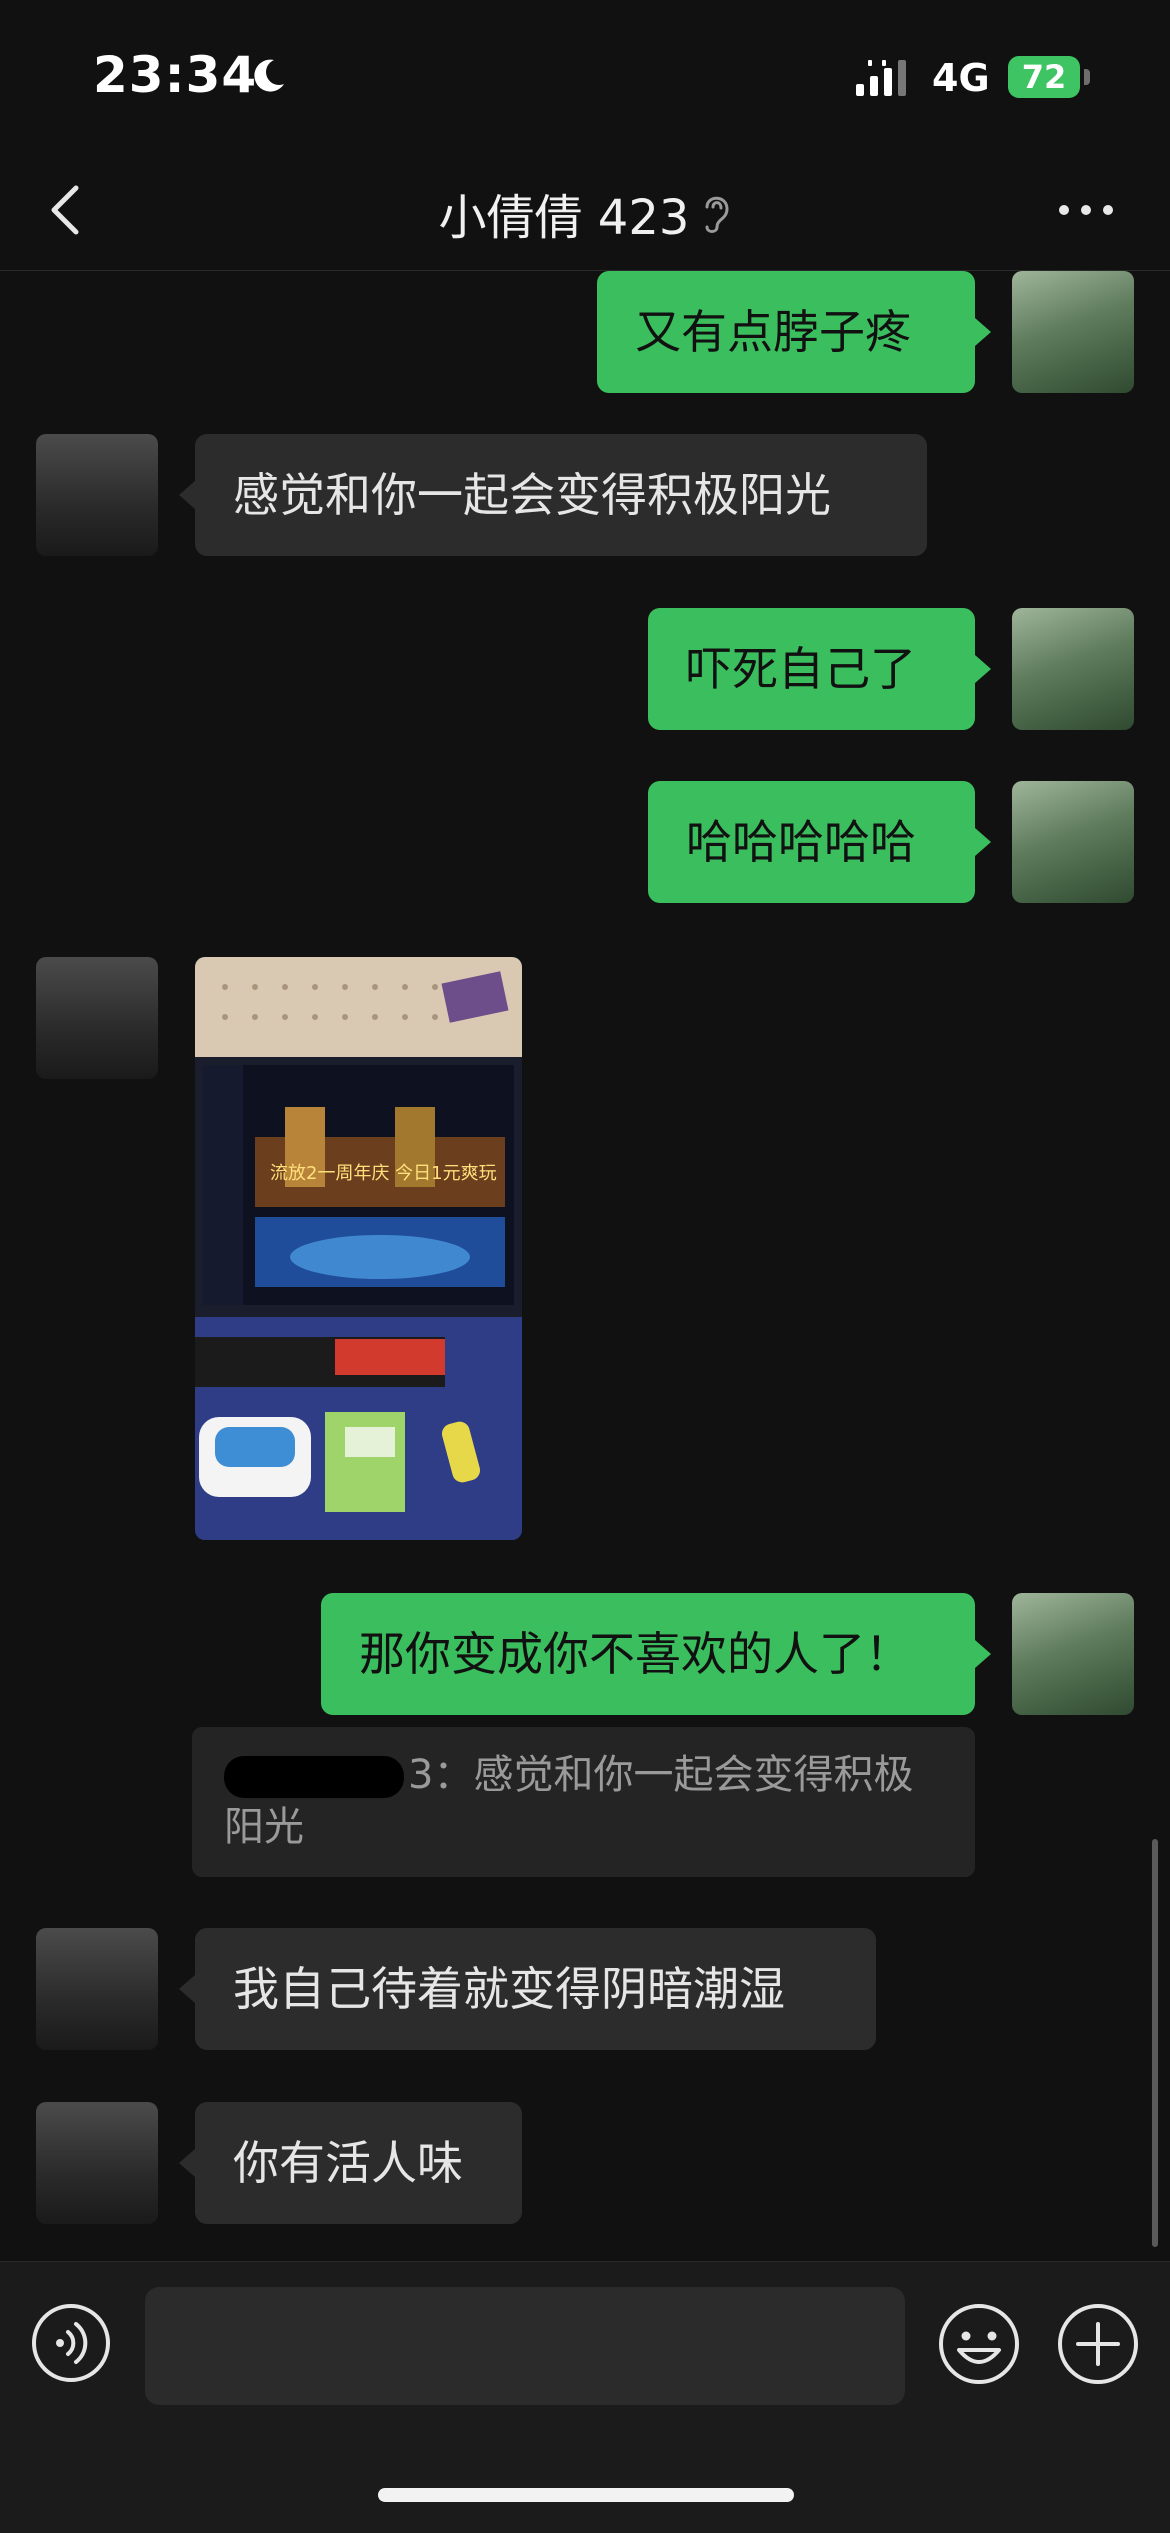 The image size is (1170, 2533). What do you see at coordinates (525, 2346) in the screenshot?
I see `message-input` at bounding box center [525, 2346].